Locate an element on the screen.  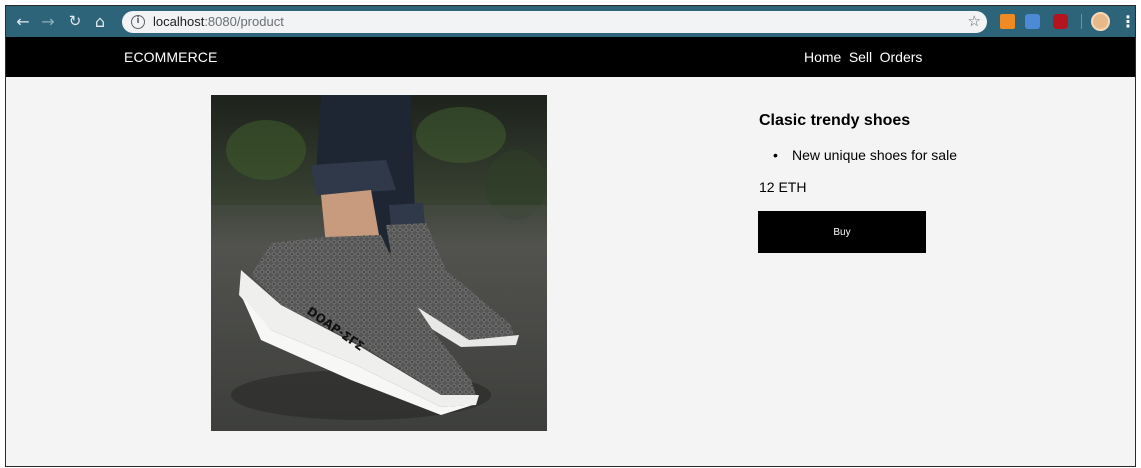
url-host: localhost is located at coordinates (179, 21).